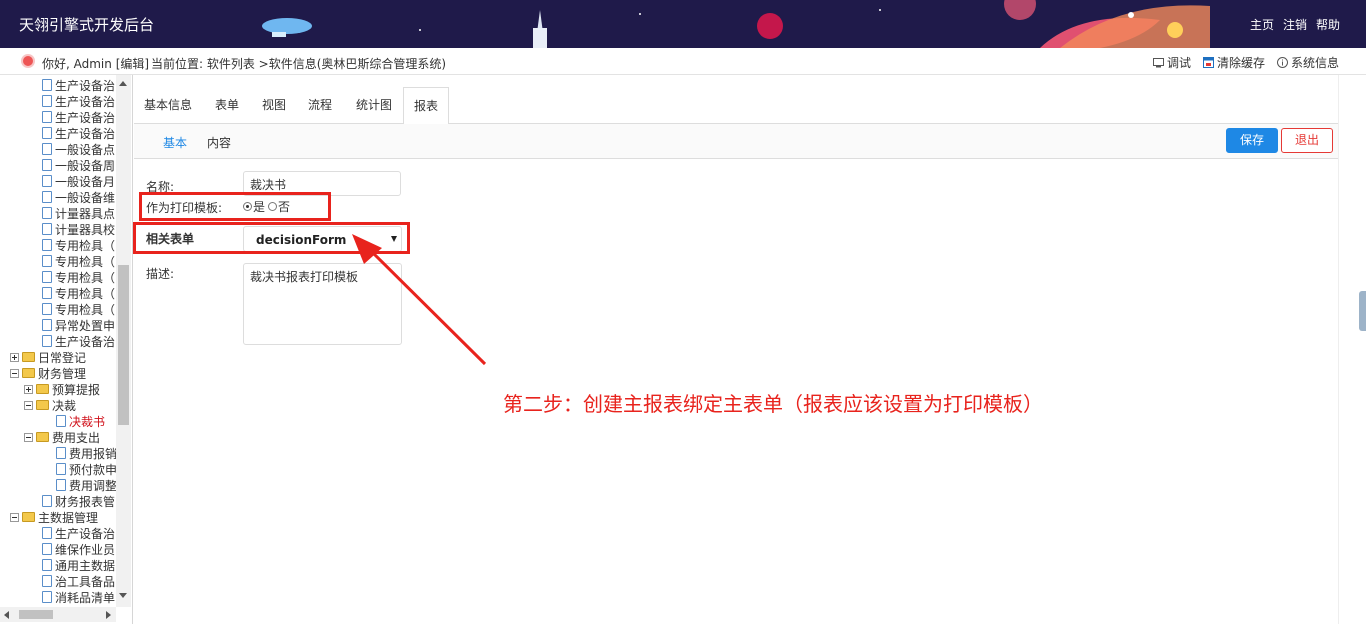 This screenshot has width=1366, height=624. I want to click on top-banner: 天翎引擎式开发后台 主页 注销 帮助, so click(683, 24).